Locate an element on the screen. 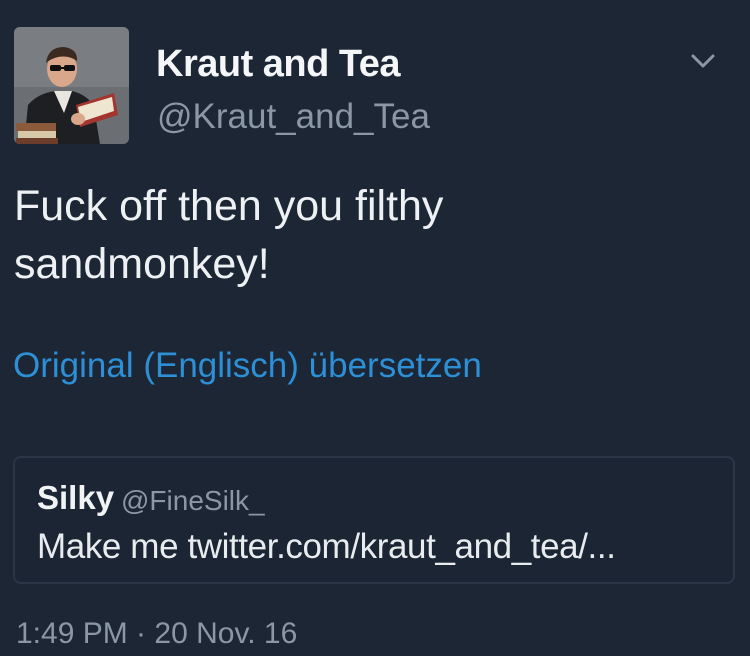 This screenshot has width=750, height=656. tweet-menu-button is located at coordinates (703, 61).